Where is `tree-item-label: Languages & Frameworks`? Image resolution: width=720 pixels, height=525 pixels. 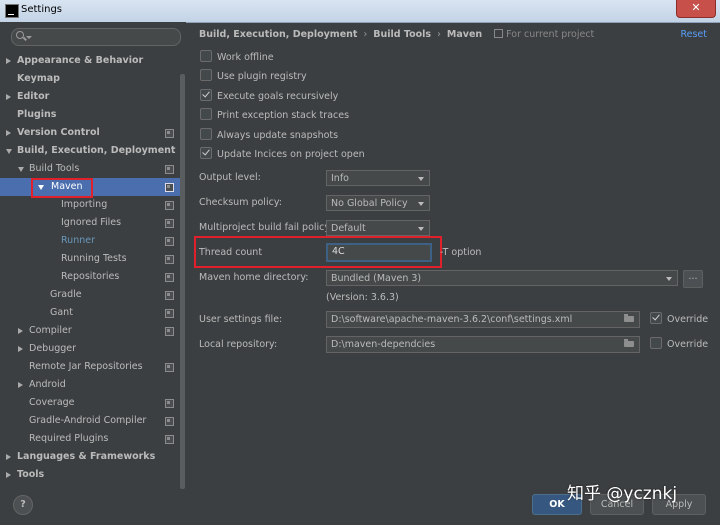
tree-item-label: Languages & Frameworks is located at coordinates (86, 456).